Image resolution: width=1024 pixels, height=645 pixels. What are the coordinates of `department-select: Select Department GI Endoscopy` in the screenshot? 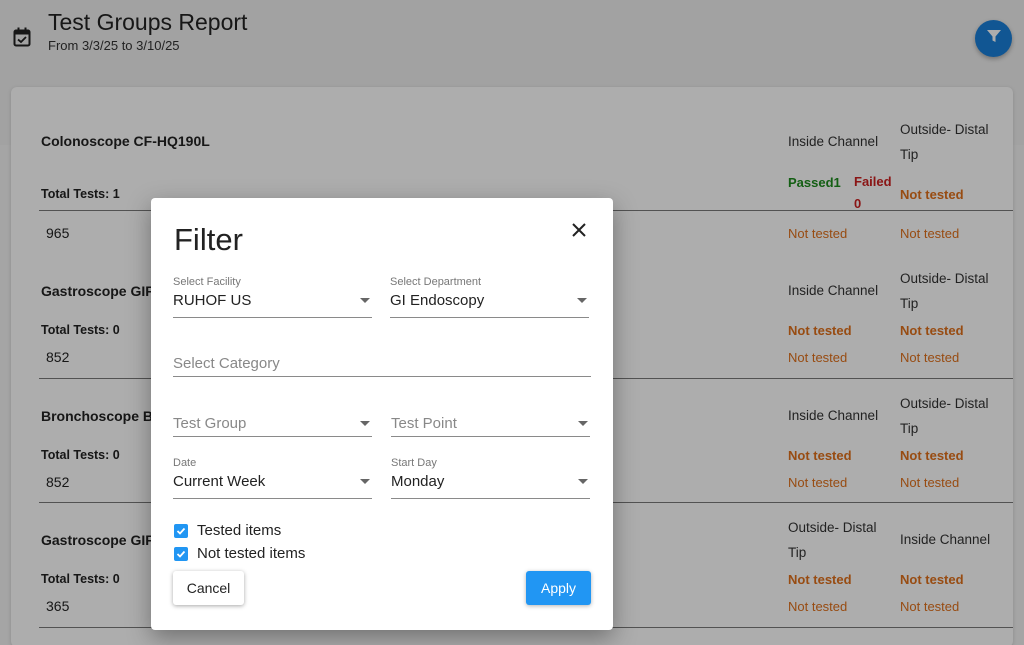 It's located at (489, 297).